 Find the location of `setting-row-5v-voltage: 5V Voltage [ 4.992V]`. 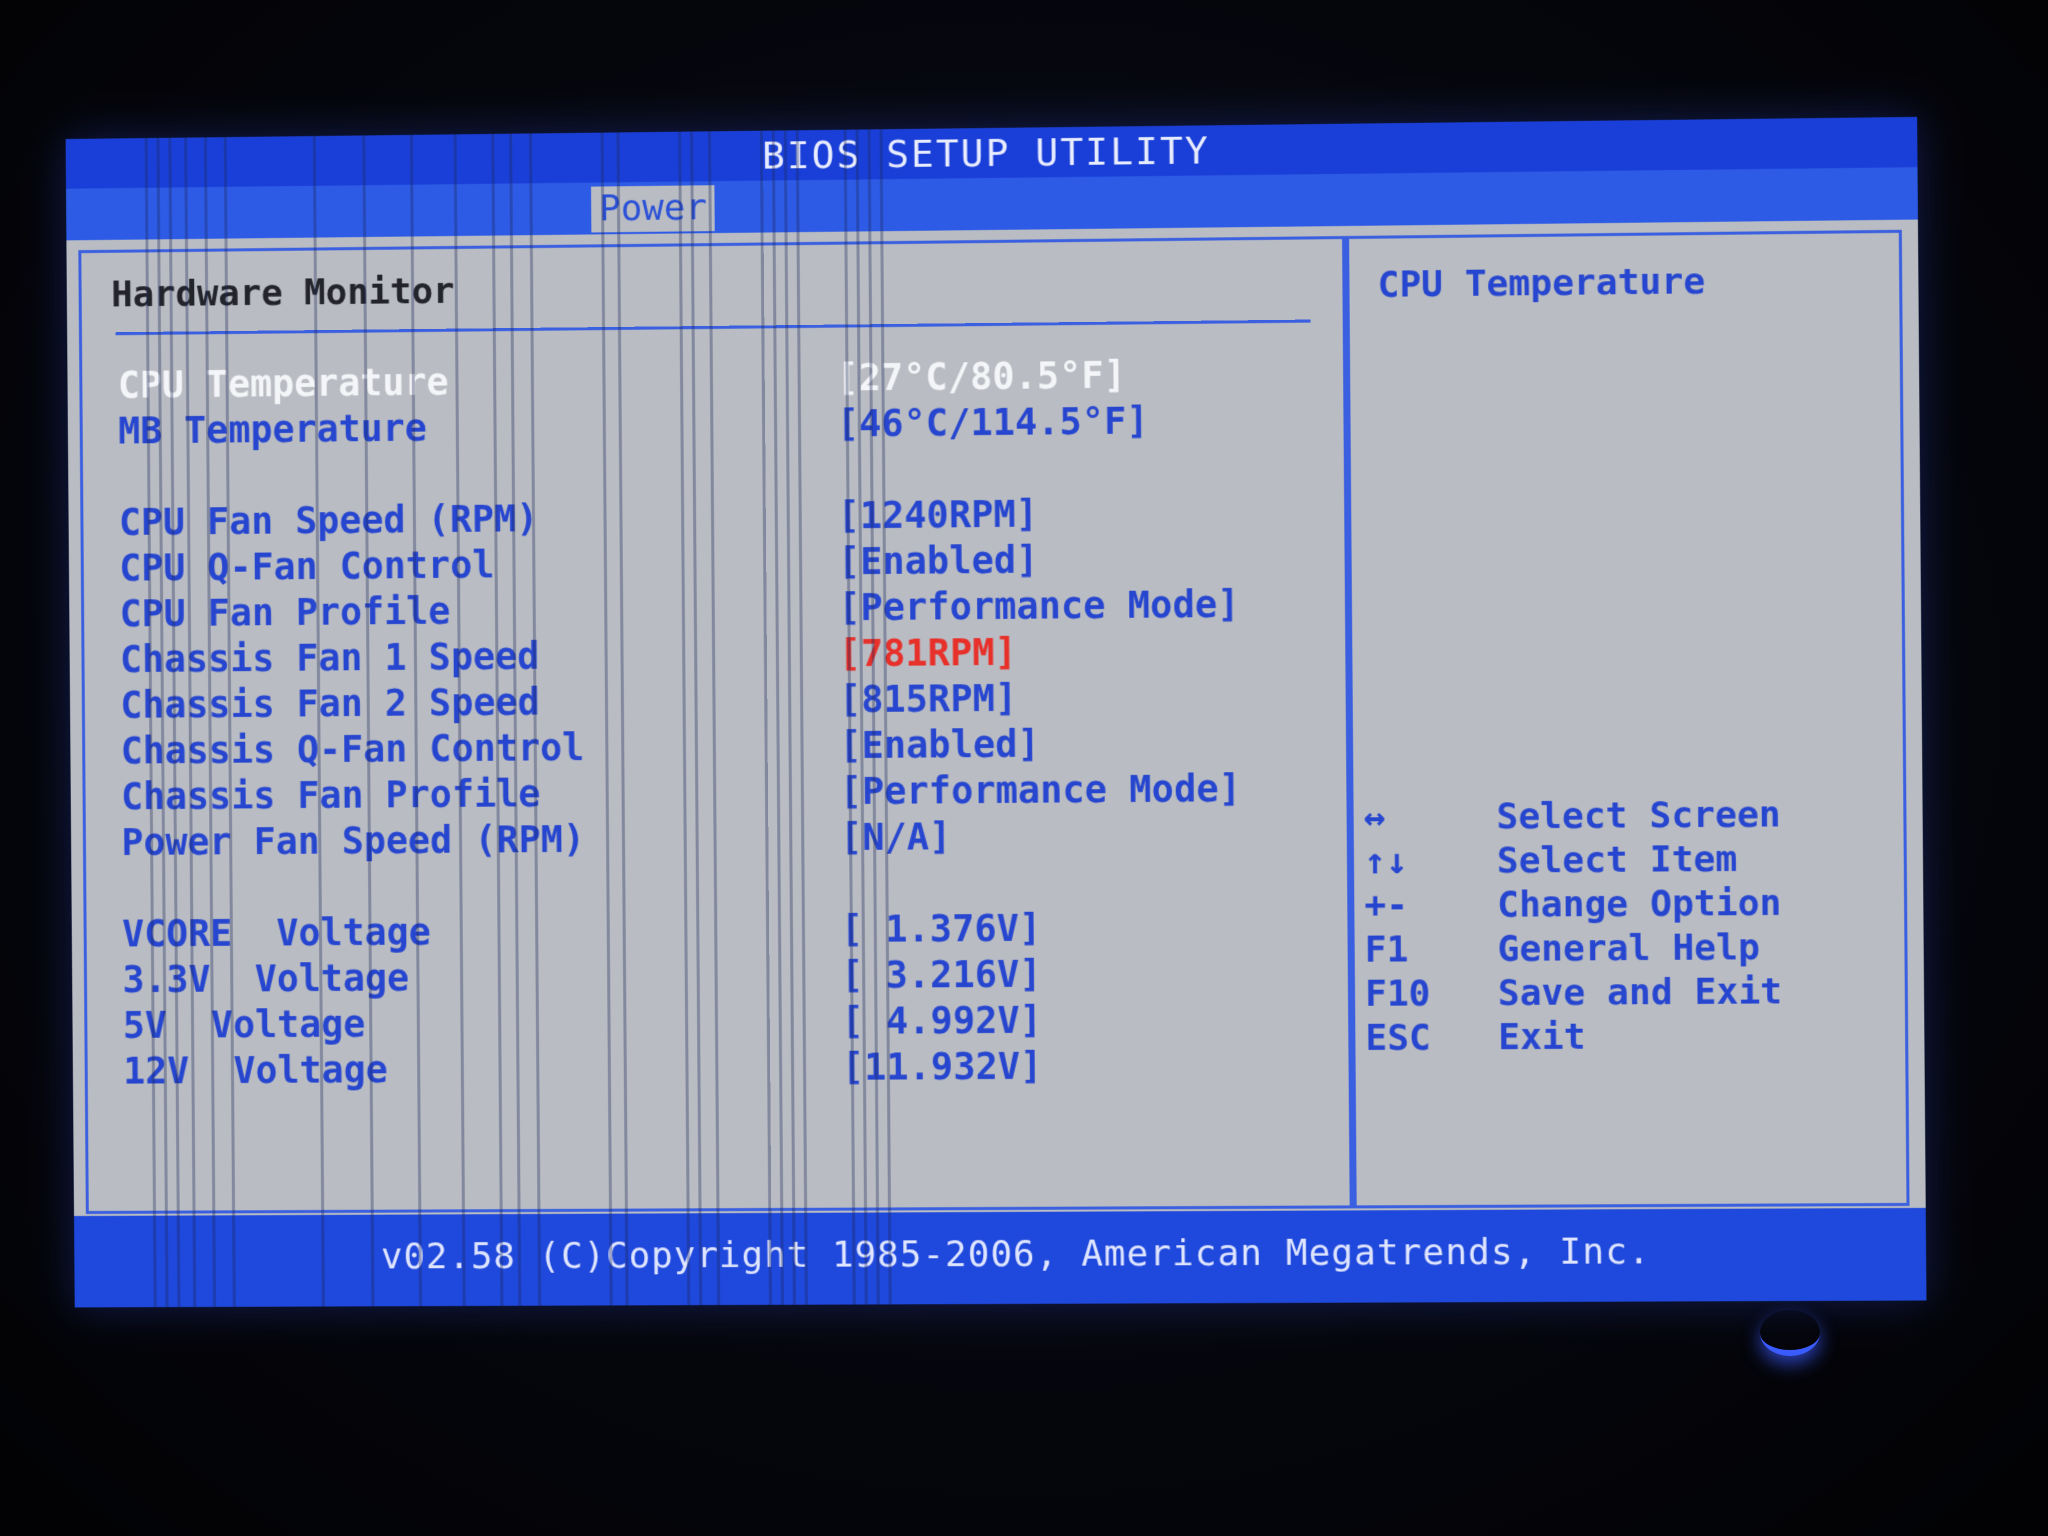

setting-row-5v-voltage: 5V Voltage [ 4.992V] is located at coordinates (717, 1022).